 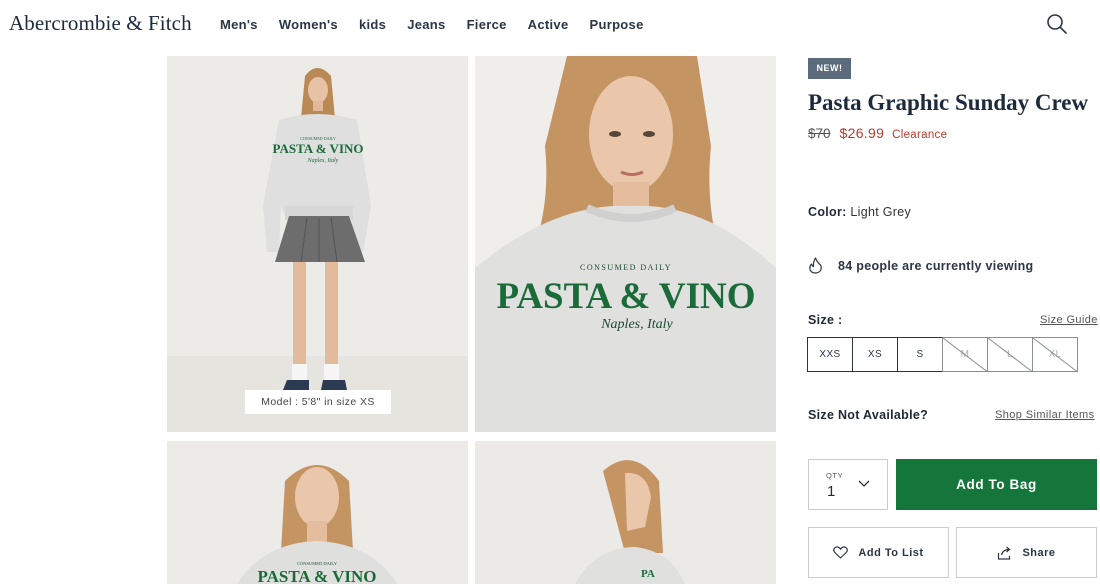 I want to click on sale-price: $26.99, so click(x=862, y=133).